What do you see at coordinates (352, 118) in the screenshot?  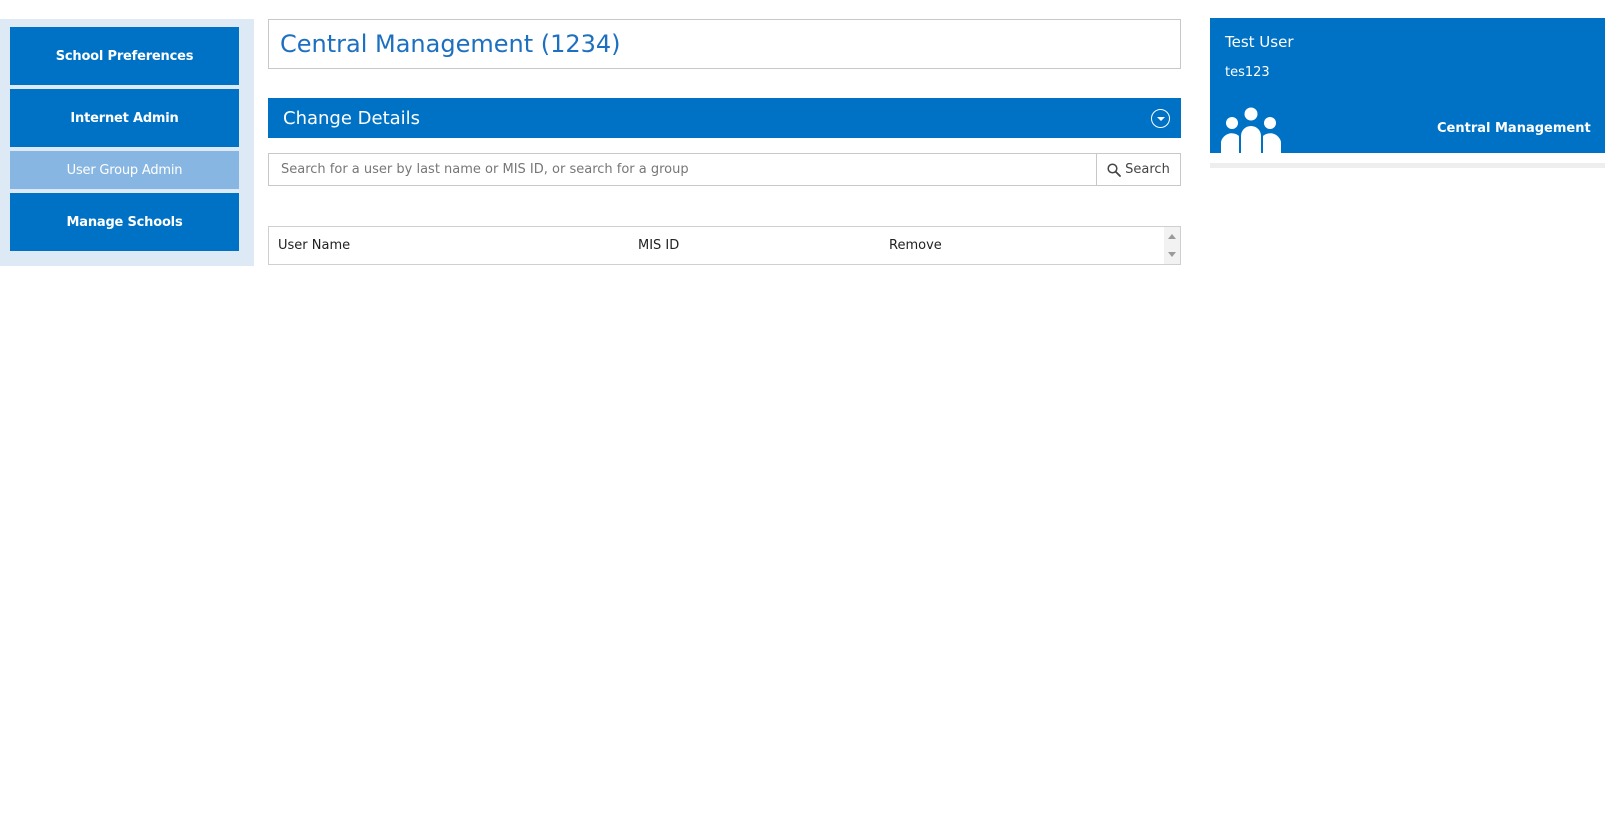 I see `section-title: Change Details` at bounding box center [352, 118].